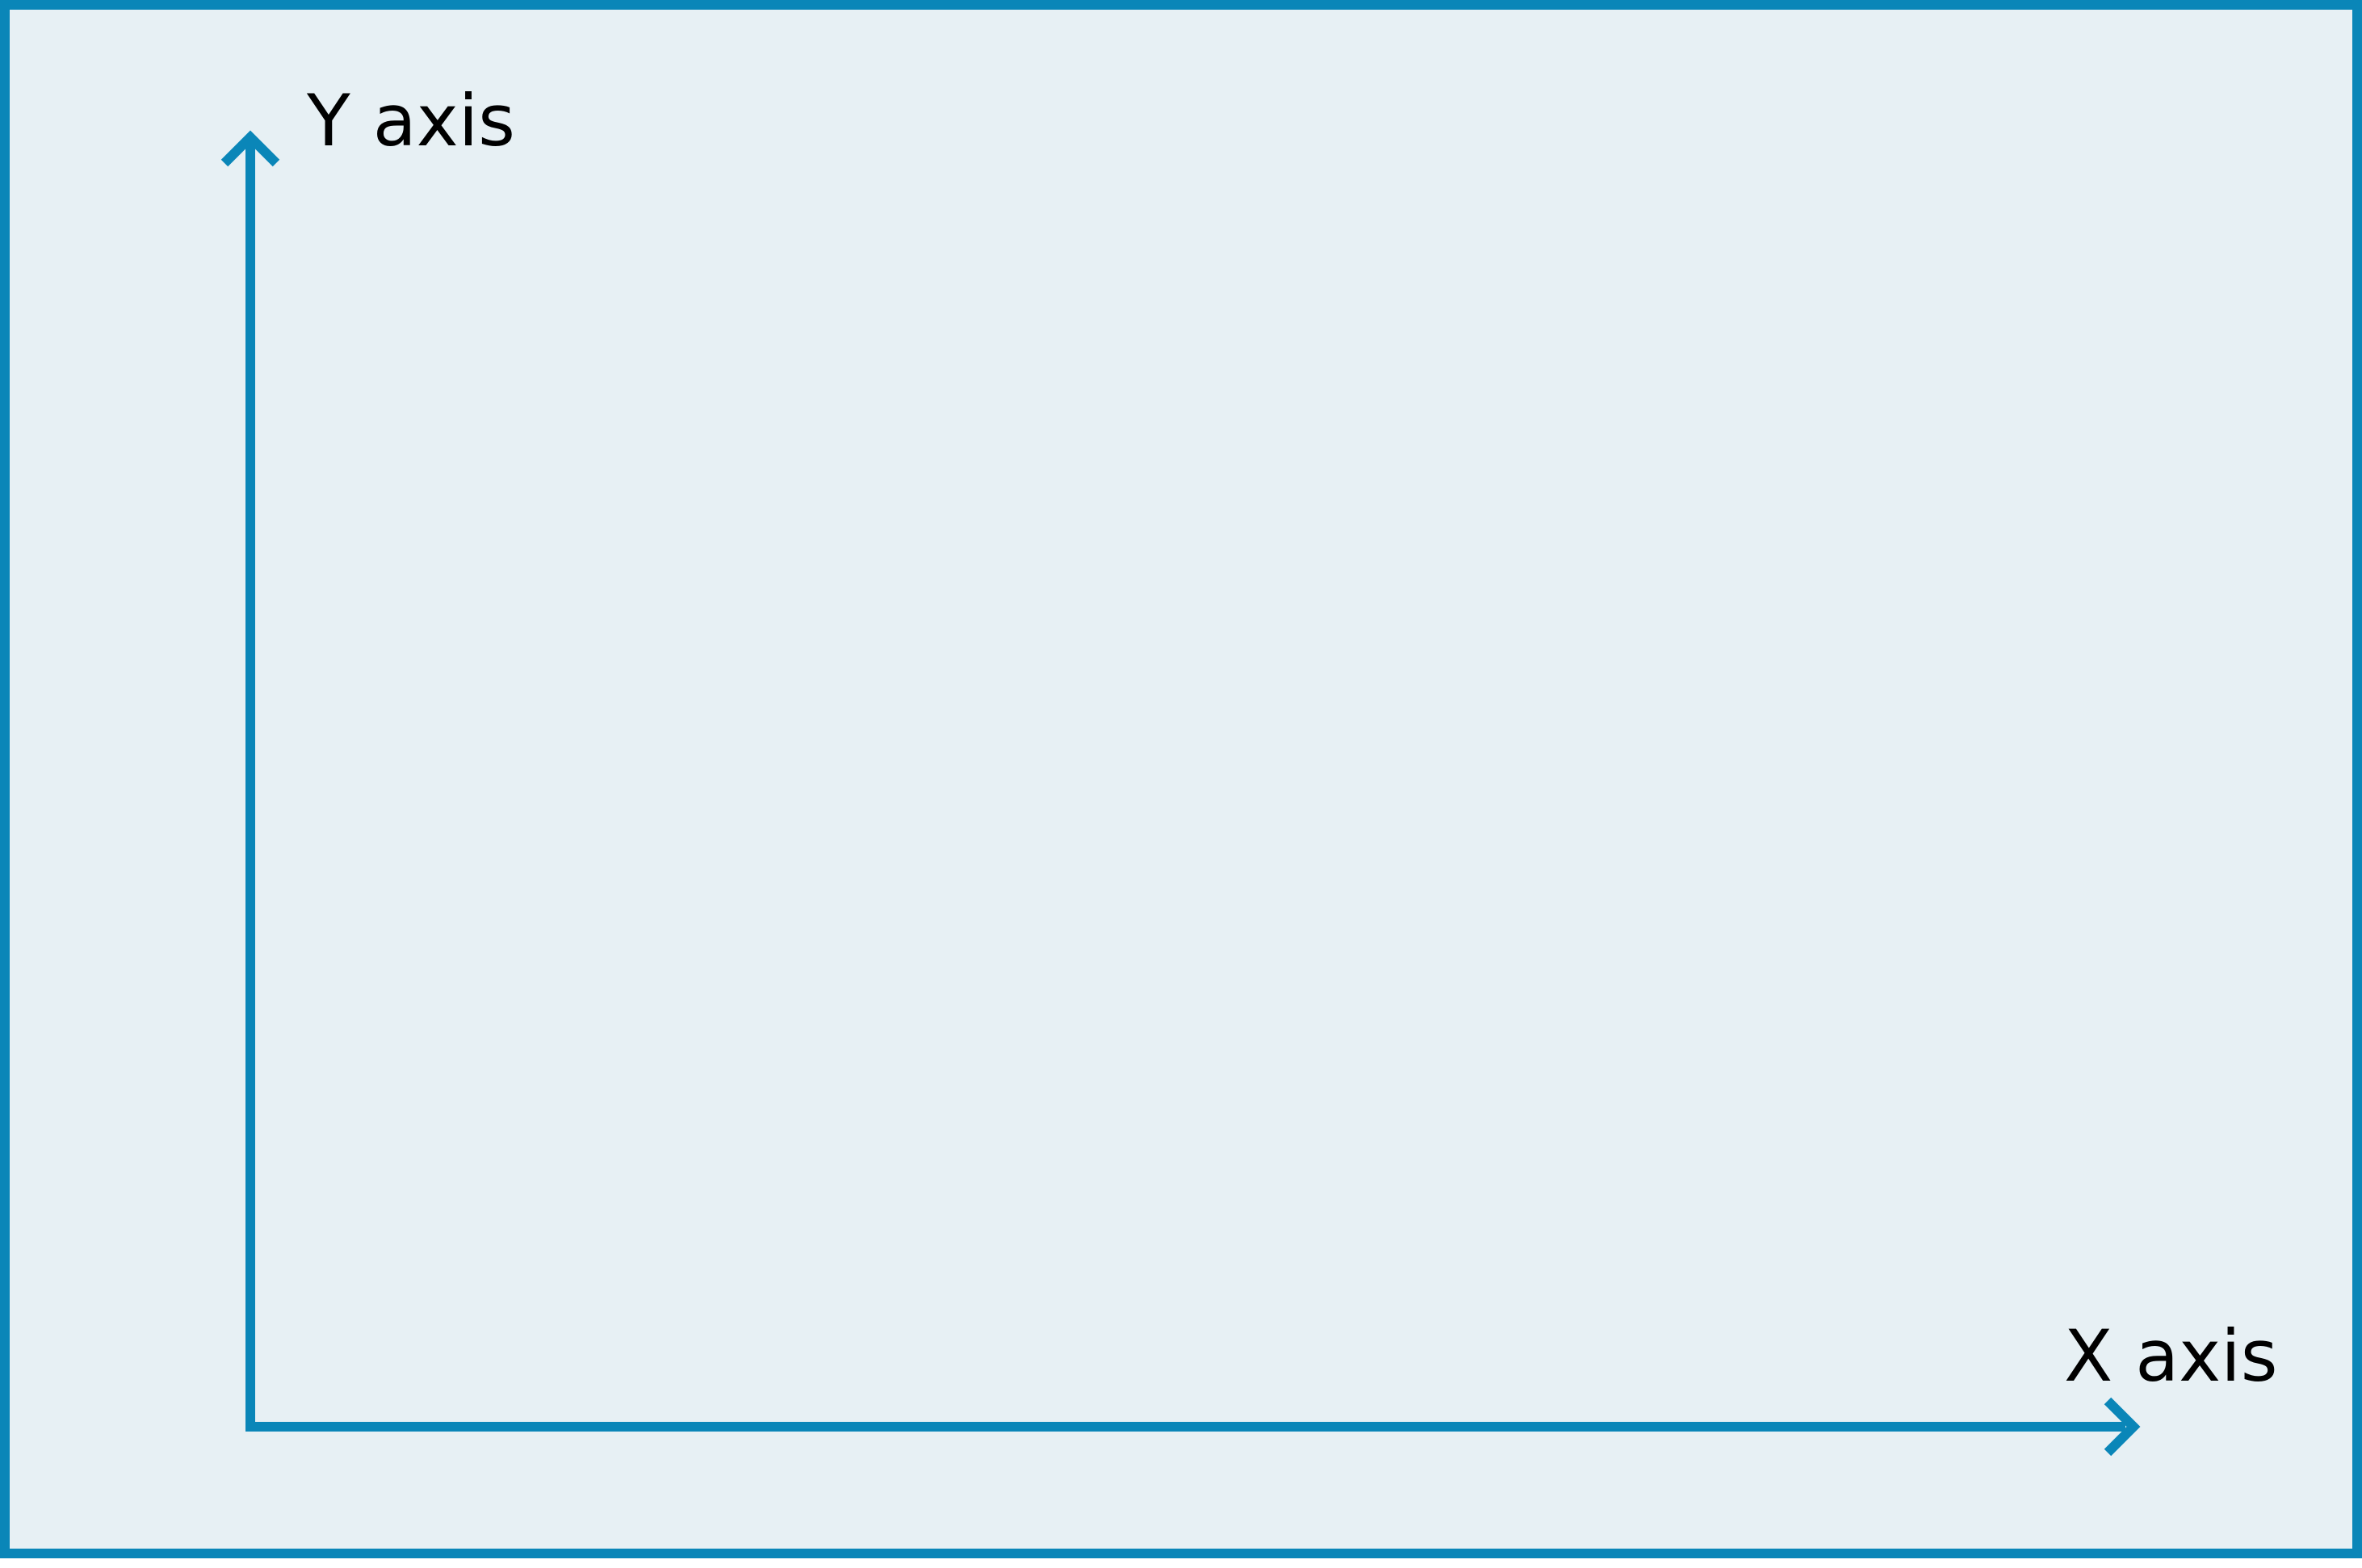 The image size is (2362, 1568). What do you see at coordinates (2171, 1356) in the screenshot?
I see `x-axis-label: X axis` at bounding box center [2171, 1356].